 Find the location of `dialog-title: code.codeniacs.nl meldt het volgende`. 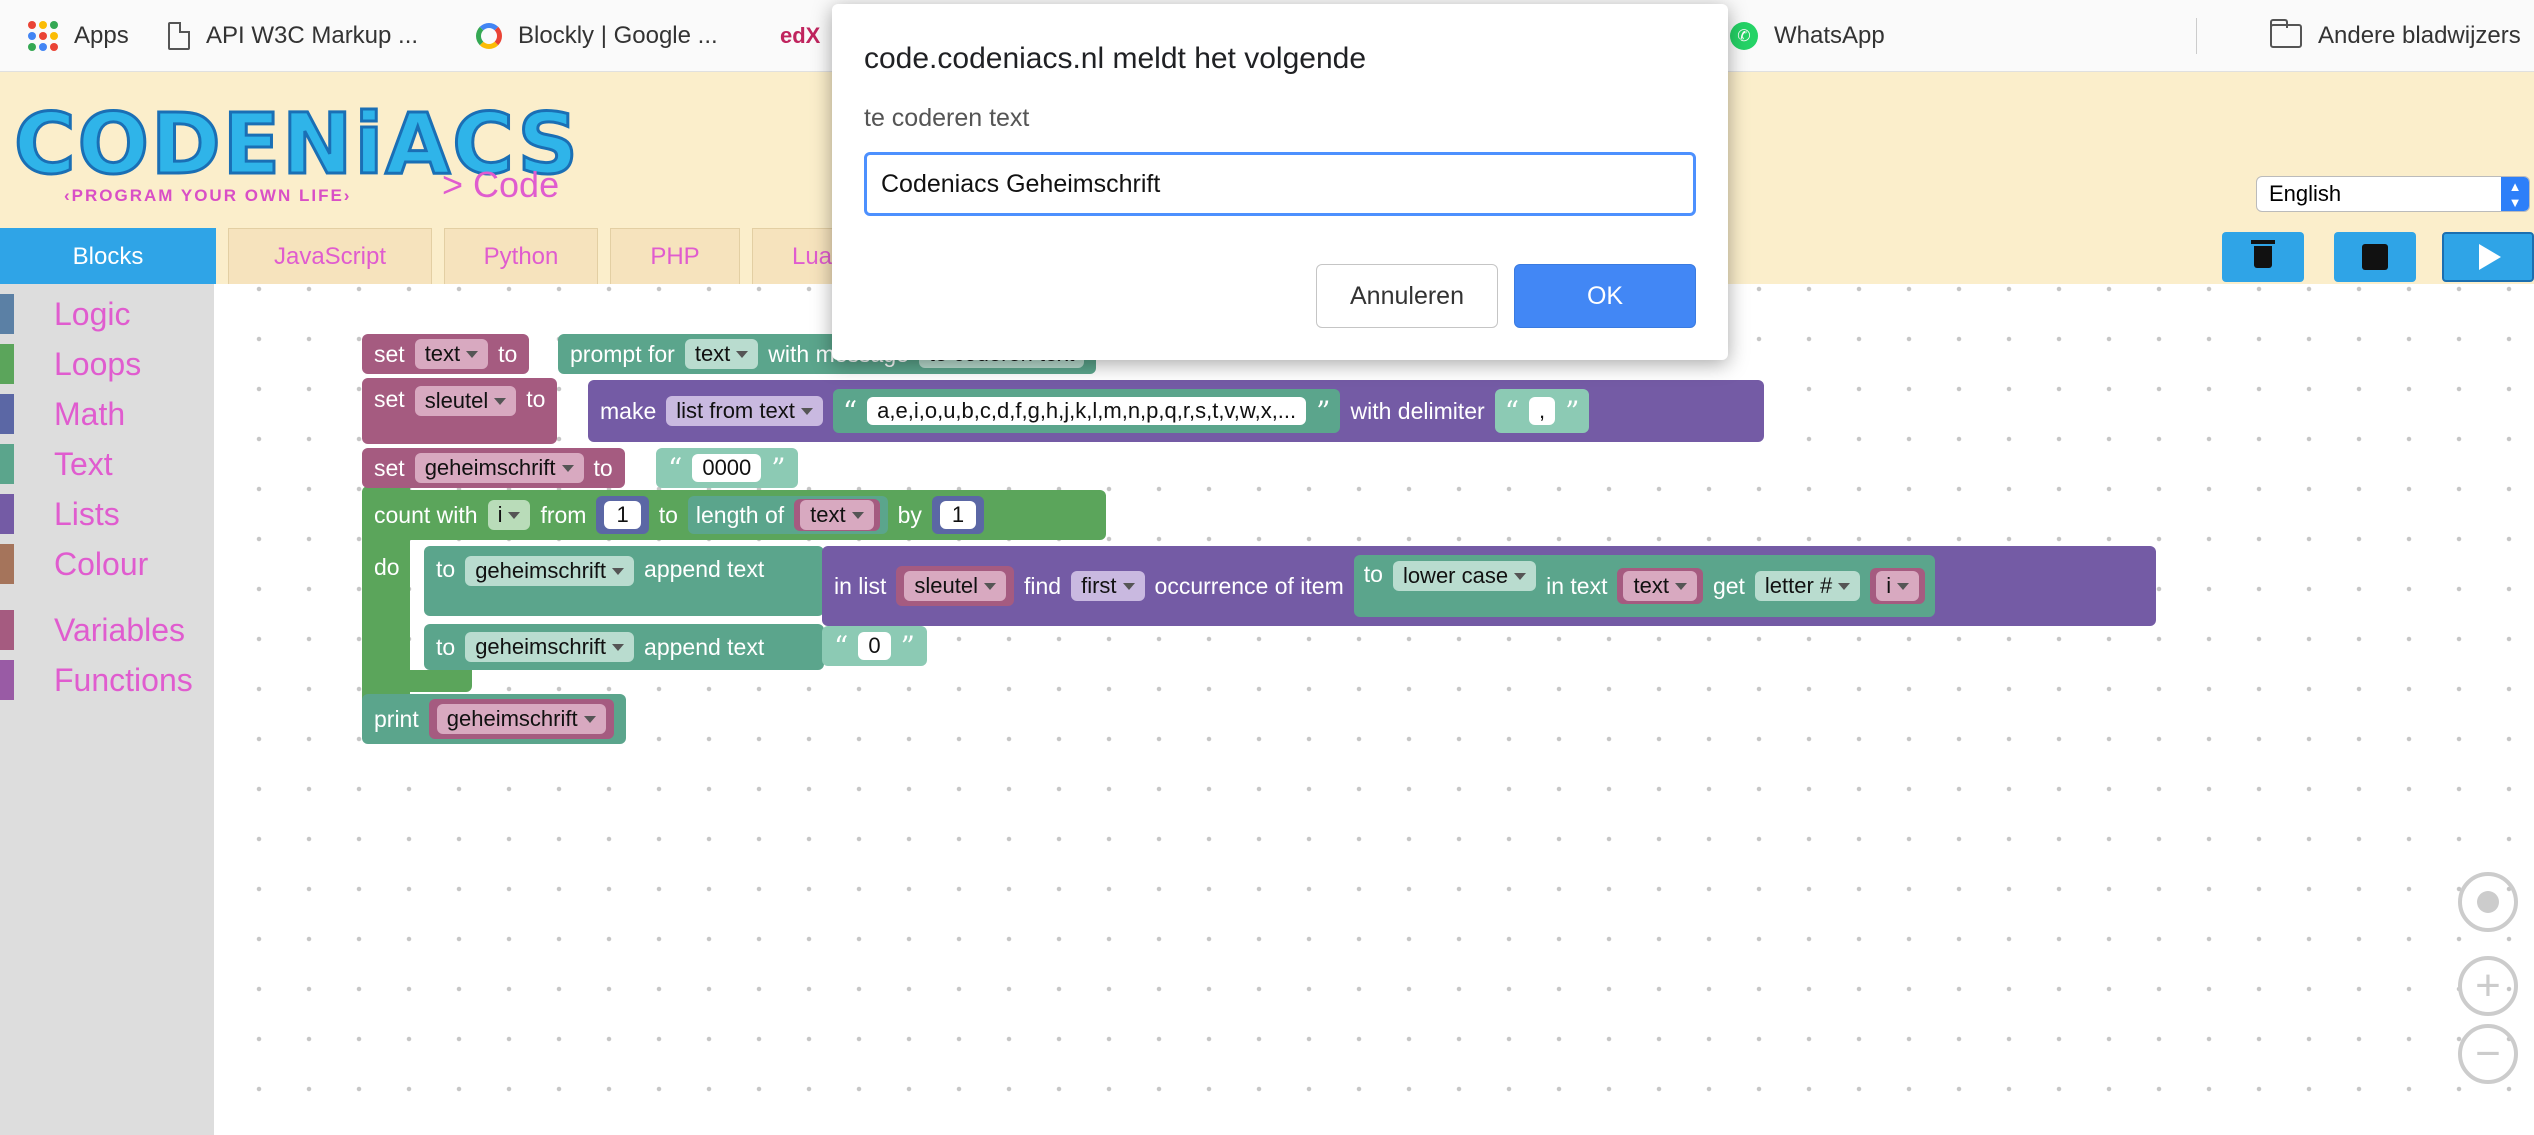

dialog-title: code.codeniacs.nl meldt het volgende is located at coordinates (1115, 58).